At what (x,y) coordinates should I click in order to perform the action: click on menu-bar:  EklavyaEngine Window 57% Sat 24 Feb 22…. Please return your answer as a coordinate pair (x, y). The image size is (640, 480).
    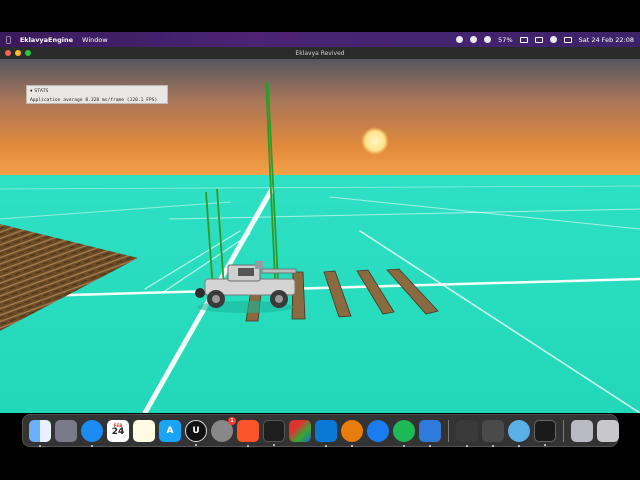
    Looking at the image, I should click on (320, 39).